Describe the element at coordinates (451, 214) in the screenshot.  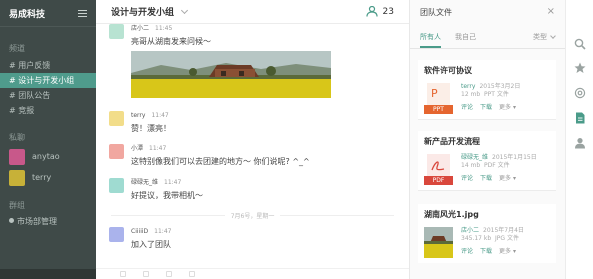
I see `file-name: 湖南风光1.jpg` at that location.